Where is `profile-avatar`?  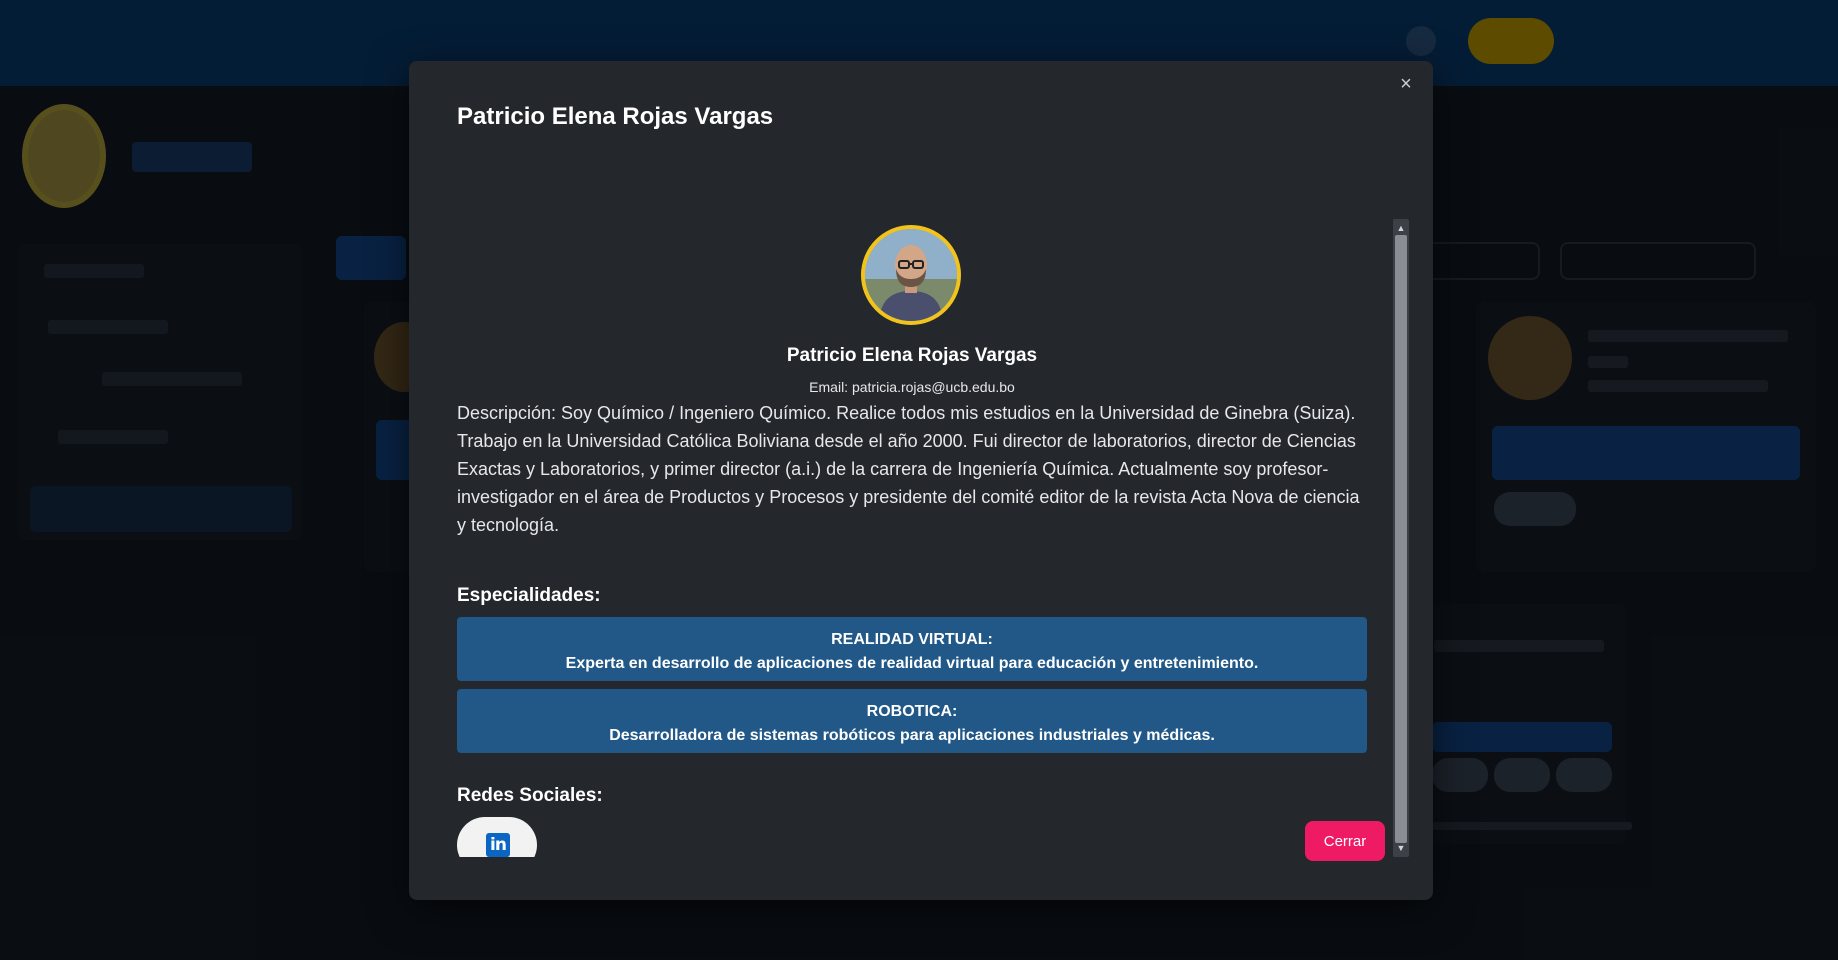
profile-avatar is located at coordinates (911, 275).